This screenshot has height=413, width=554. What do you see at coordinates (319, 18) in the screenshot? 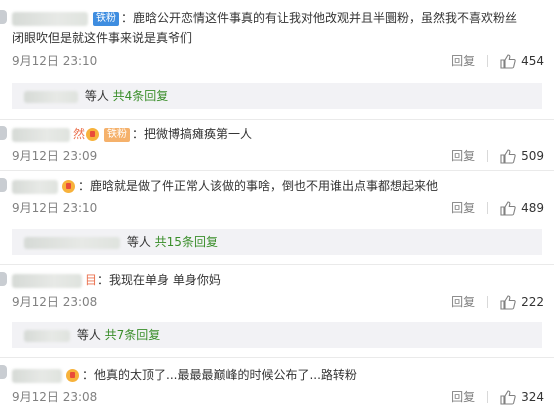
I see `comment-text: ：鹿晗公开恋情这件事真的有让我对他改观并且半圜粉，虽然我不喜欢粉丝` at bounding box center [319, 18].